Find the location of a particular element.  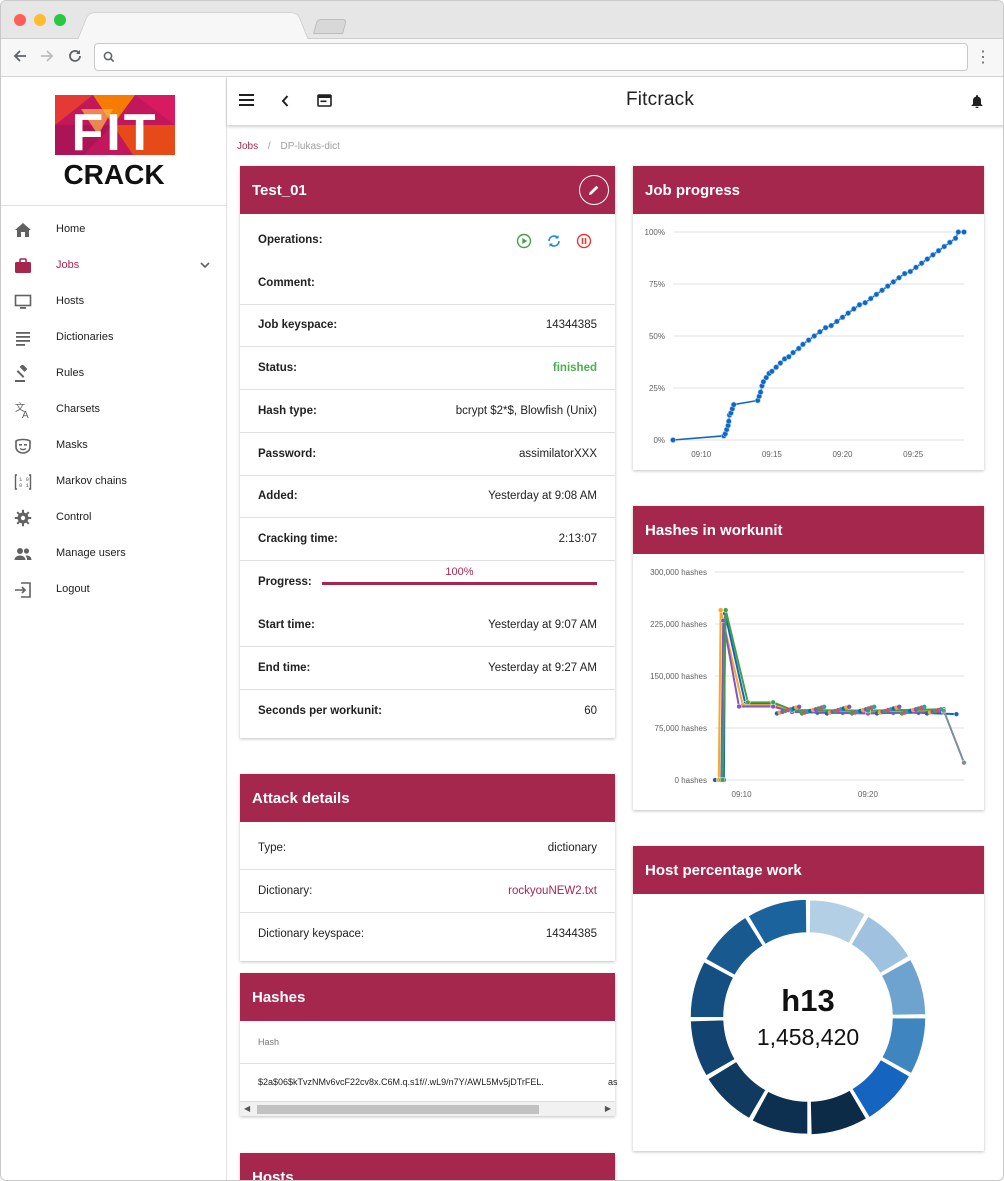

fitcrack-logo: FIT CRACK is located at coordinates (114, 141).